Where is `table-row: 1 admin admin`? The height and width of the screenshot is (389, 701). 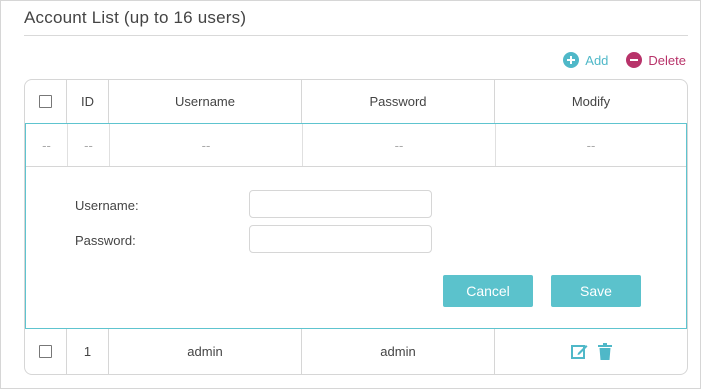
table-row: 1 admin admin is located at coordinates (356, 351).